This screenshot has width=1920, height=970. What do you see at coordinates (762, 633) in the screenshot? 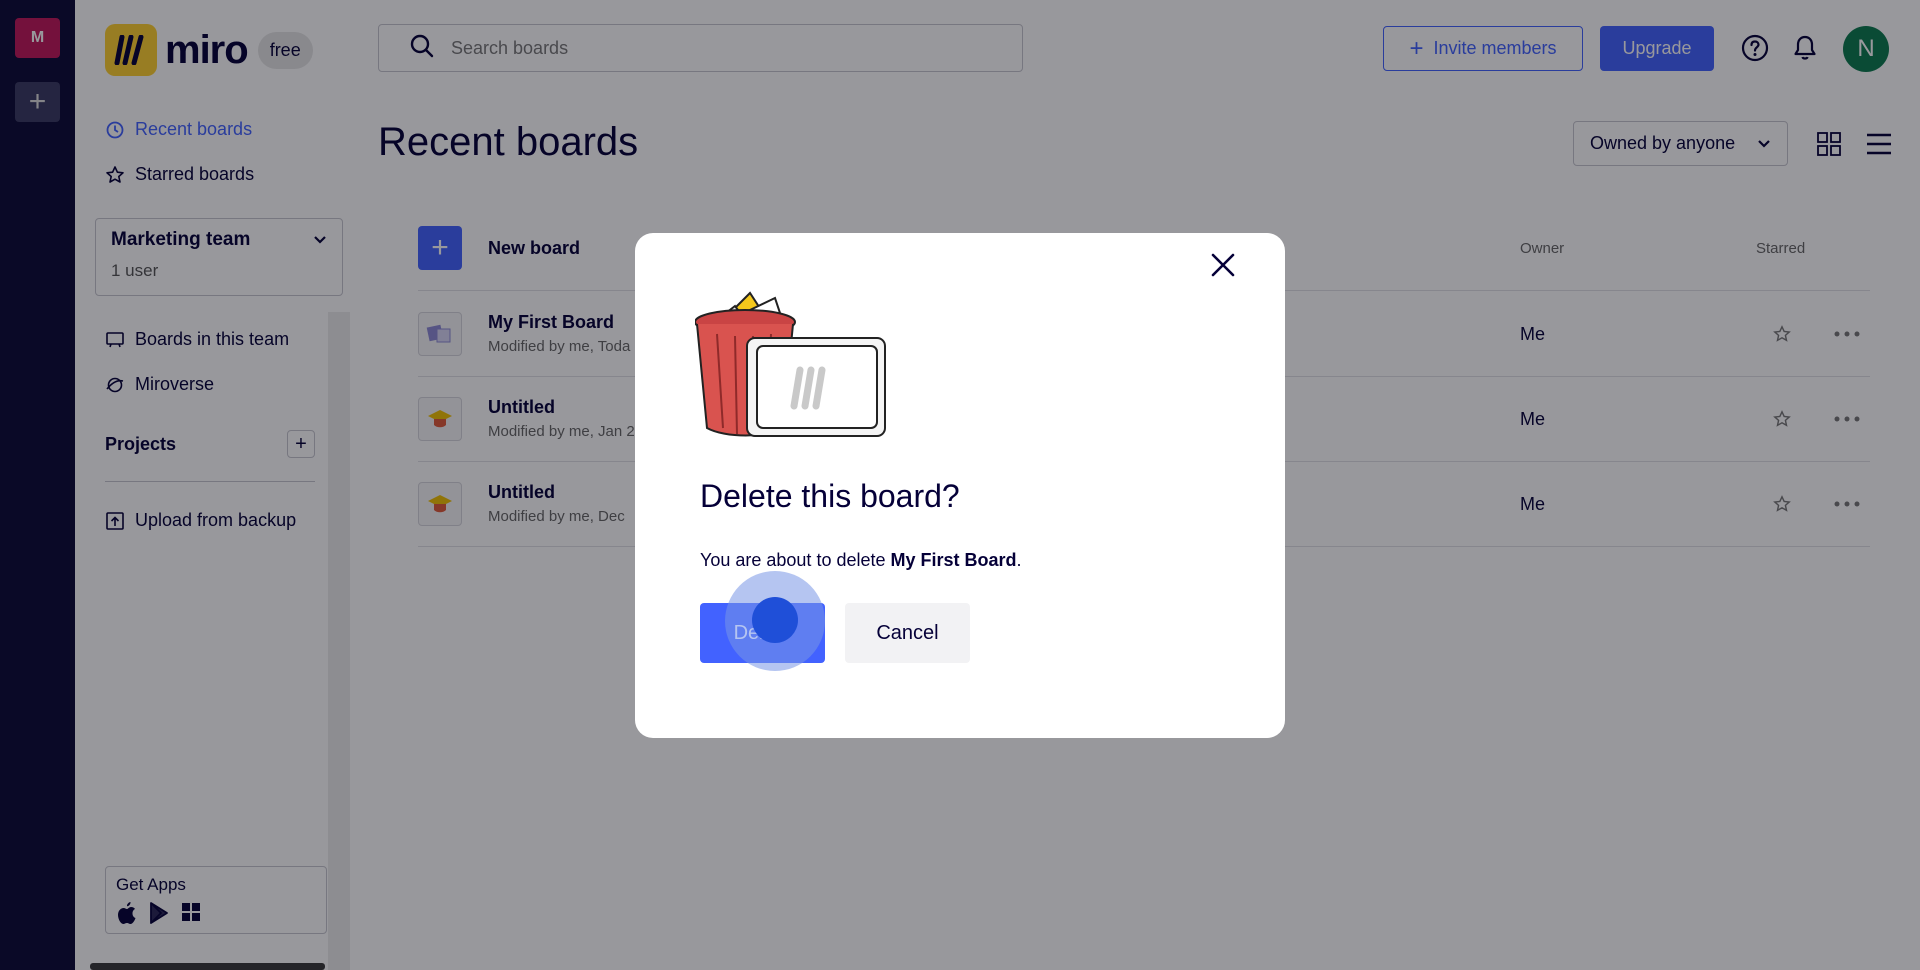
I see `delete-button: Delete` at bounding box center [762, 633].